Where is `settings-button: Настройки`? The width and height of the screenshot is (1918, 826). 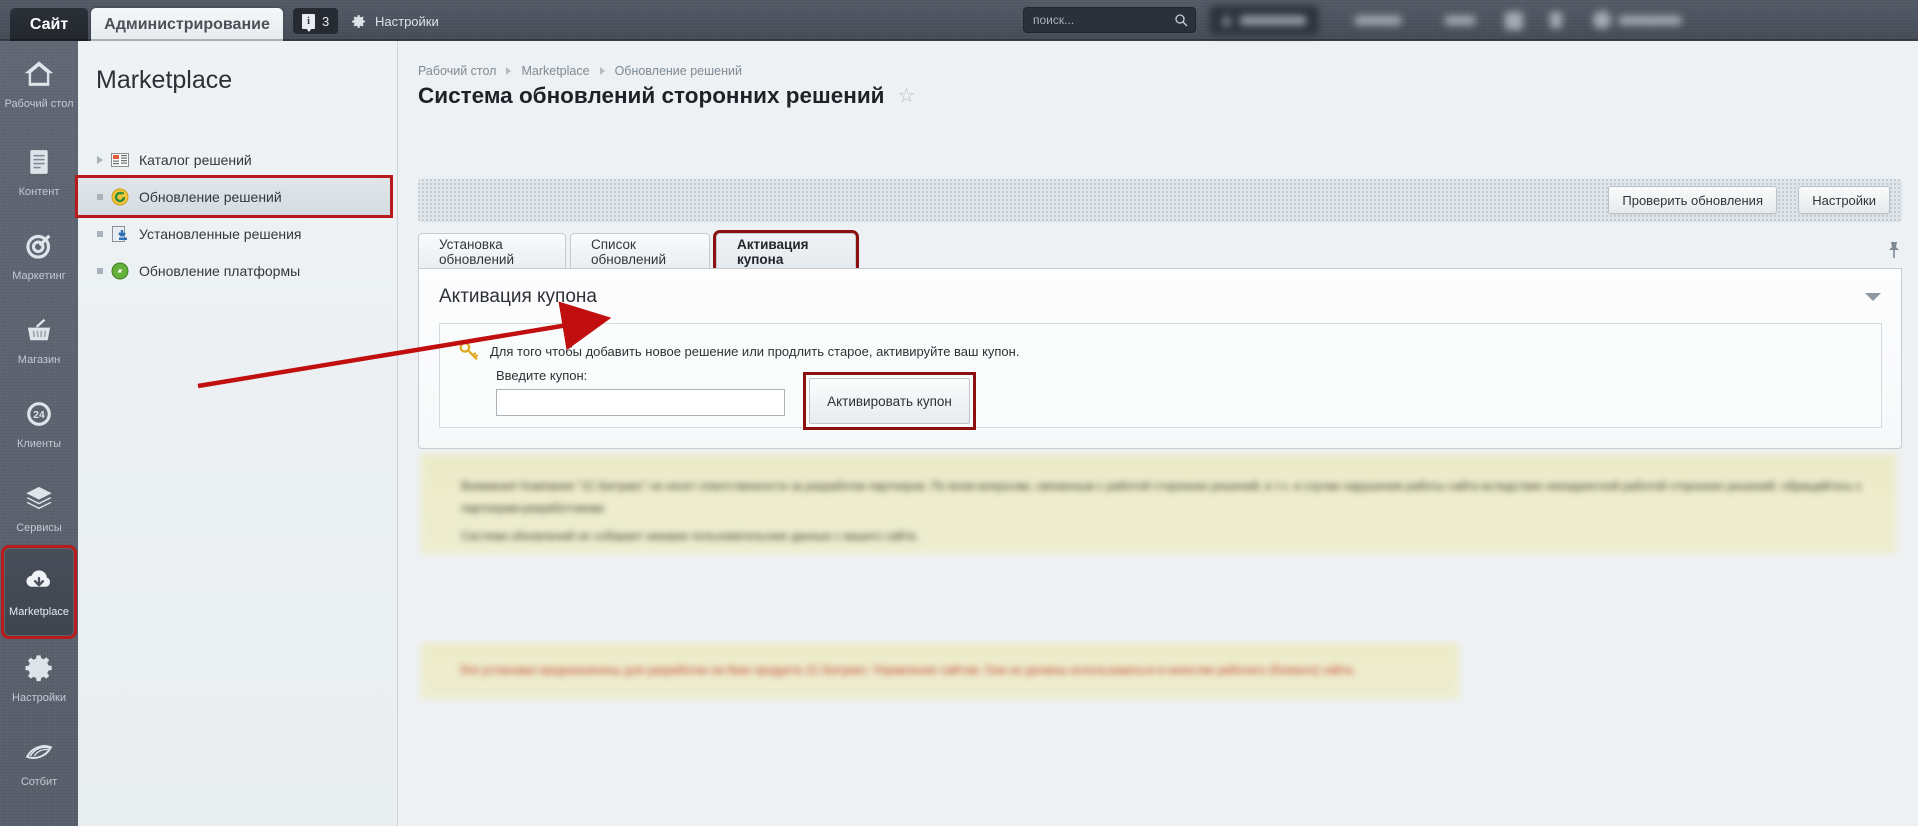 settings-button: Настройки is located at coordinates (1844, 200).